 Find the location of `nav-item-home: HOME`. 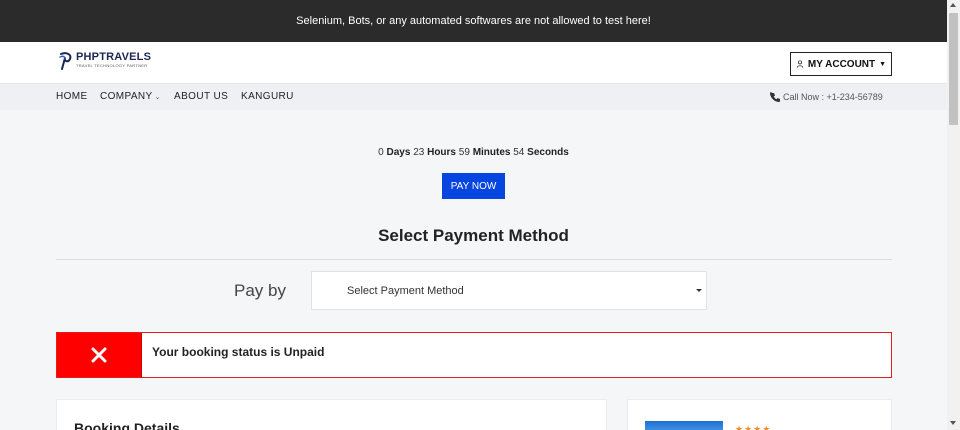

nav-item-home: HOME is located at coordinates (72, 96).